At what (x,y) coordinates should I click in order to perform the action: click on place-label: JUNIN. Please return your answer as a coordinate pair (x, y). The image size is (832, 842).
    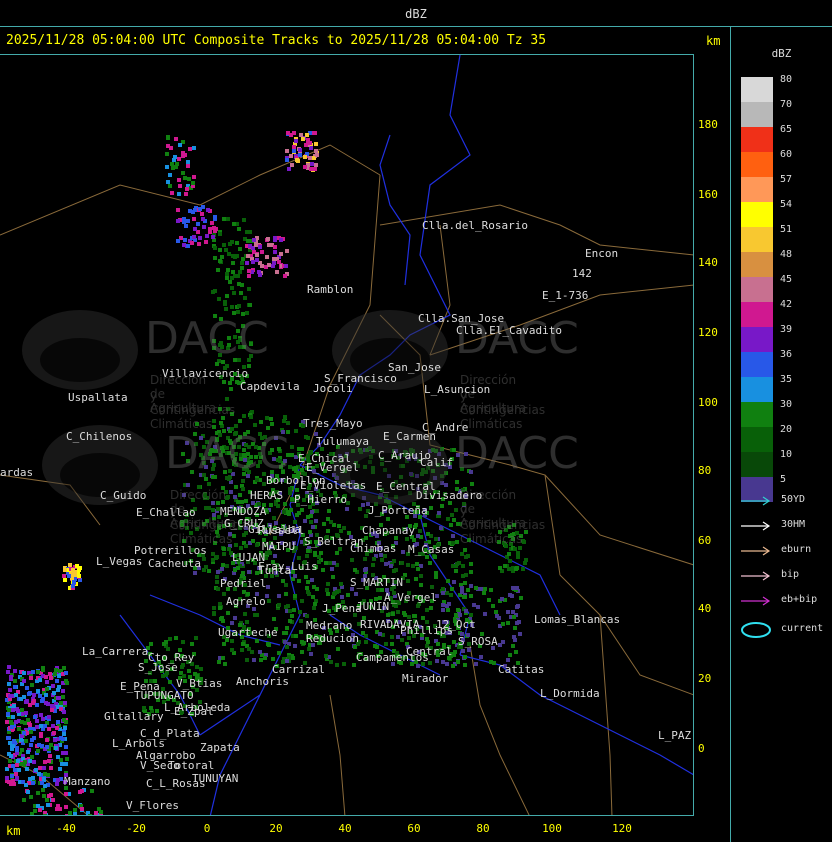
    Looking at the image, I should click on (373, 606).